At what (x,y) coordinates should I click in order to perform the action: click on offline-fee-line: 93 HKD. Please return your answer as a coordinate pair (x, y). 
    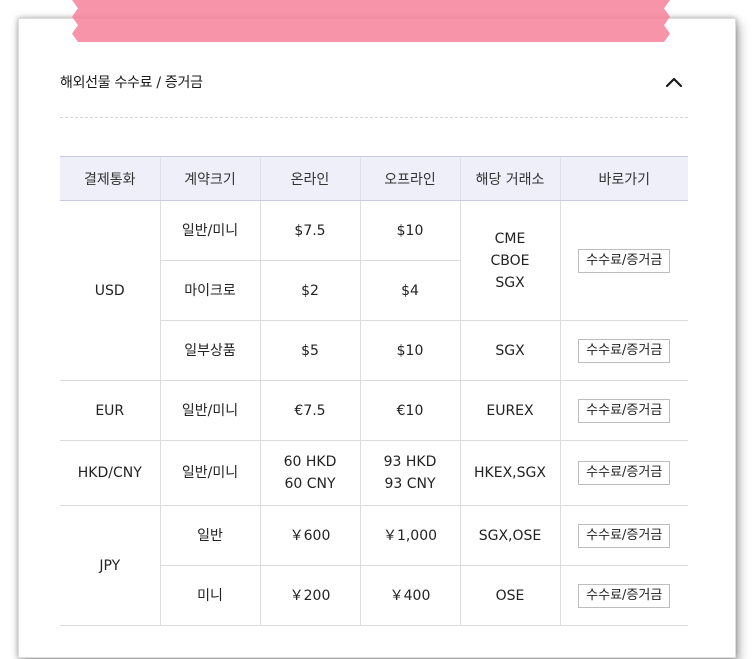
    Looking at the image, I should click on (410, 462).